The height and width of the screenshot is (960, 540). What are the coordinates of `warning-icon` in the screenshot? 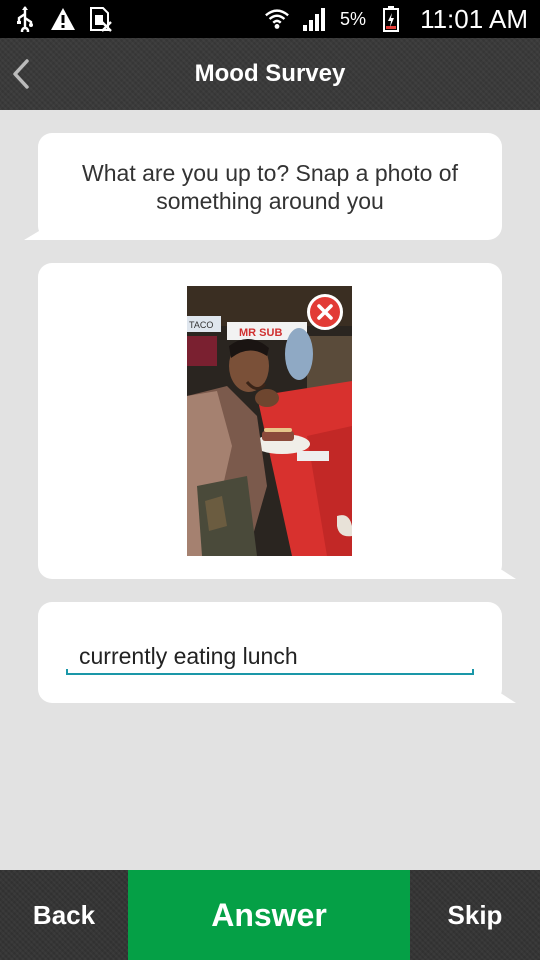 It's located at (63, 19).